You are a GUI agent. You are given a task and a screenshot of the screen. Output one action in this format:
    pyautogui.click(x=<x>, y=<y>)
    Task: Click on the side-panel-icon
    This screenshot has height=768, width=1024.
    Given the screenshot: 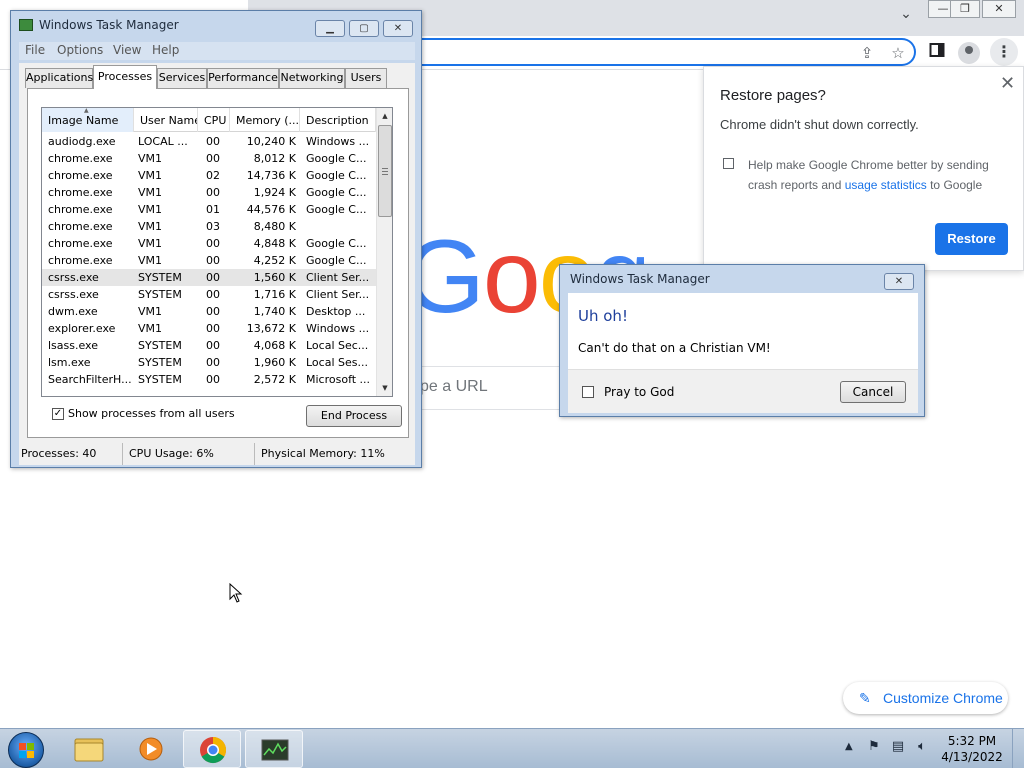 What is the action you would take?
    pyautogui.click(x=937, y=53)
    